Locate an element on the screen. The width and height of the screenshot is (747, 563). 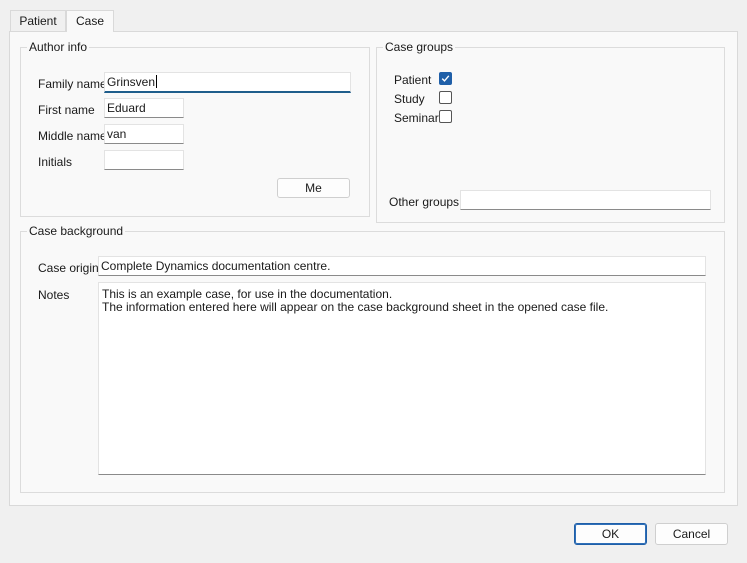
family-name-label: Family name is located at coordinates (72, 84).